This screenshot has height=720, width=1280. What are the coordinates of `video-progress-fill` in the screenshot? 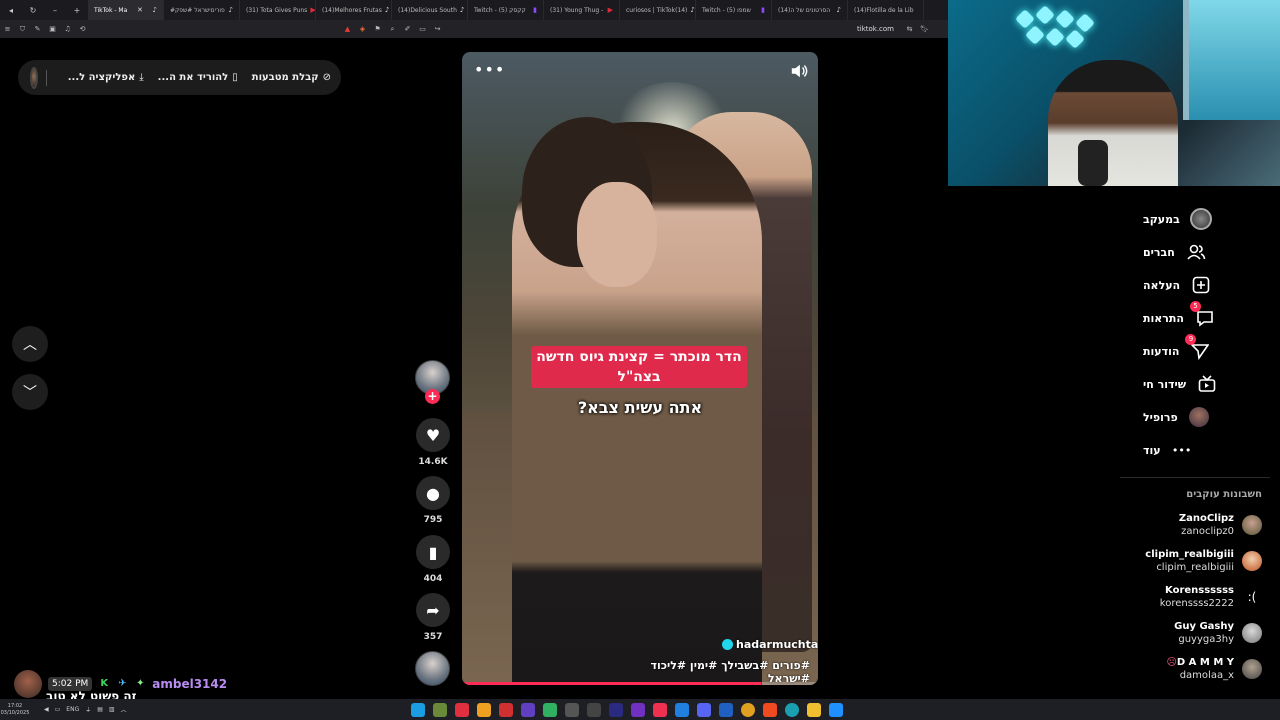 It's located at (612, 683).